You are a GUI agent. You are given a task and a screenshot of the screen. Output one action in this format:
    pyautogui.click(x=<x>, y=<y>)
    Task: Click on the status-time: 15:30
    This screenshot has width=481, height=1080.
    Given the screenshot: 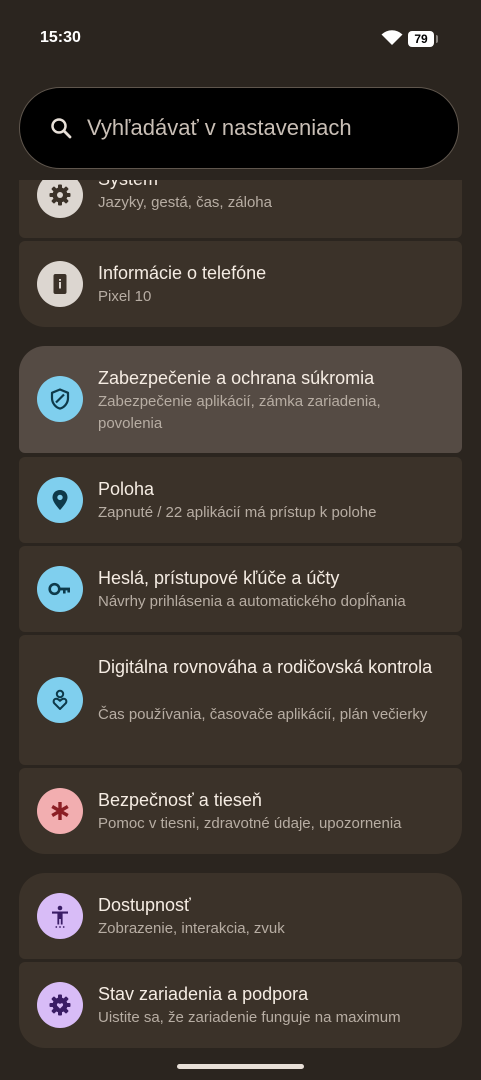 What is the action you would take?
    pyautogui.click(x=60, y=37)
    